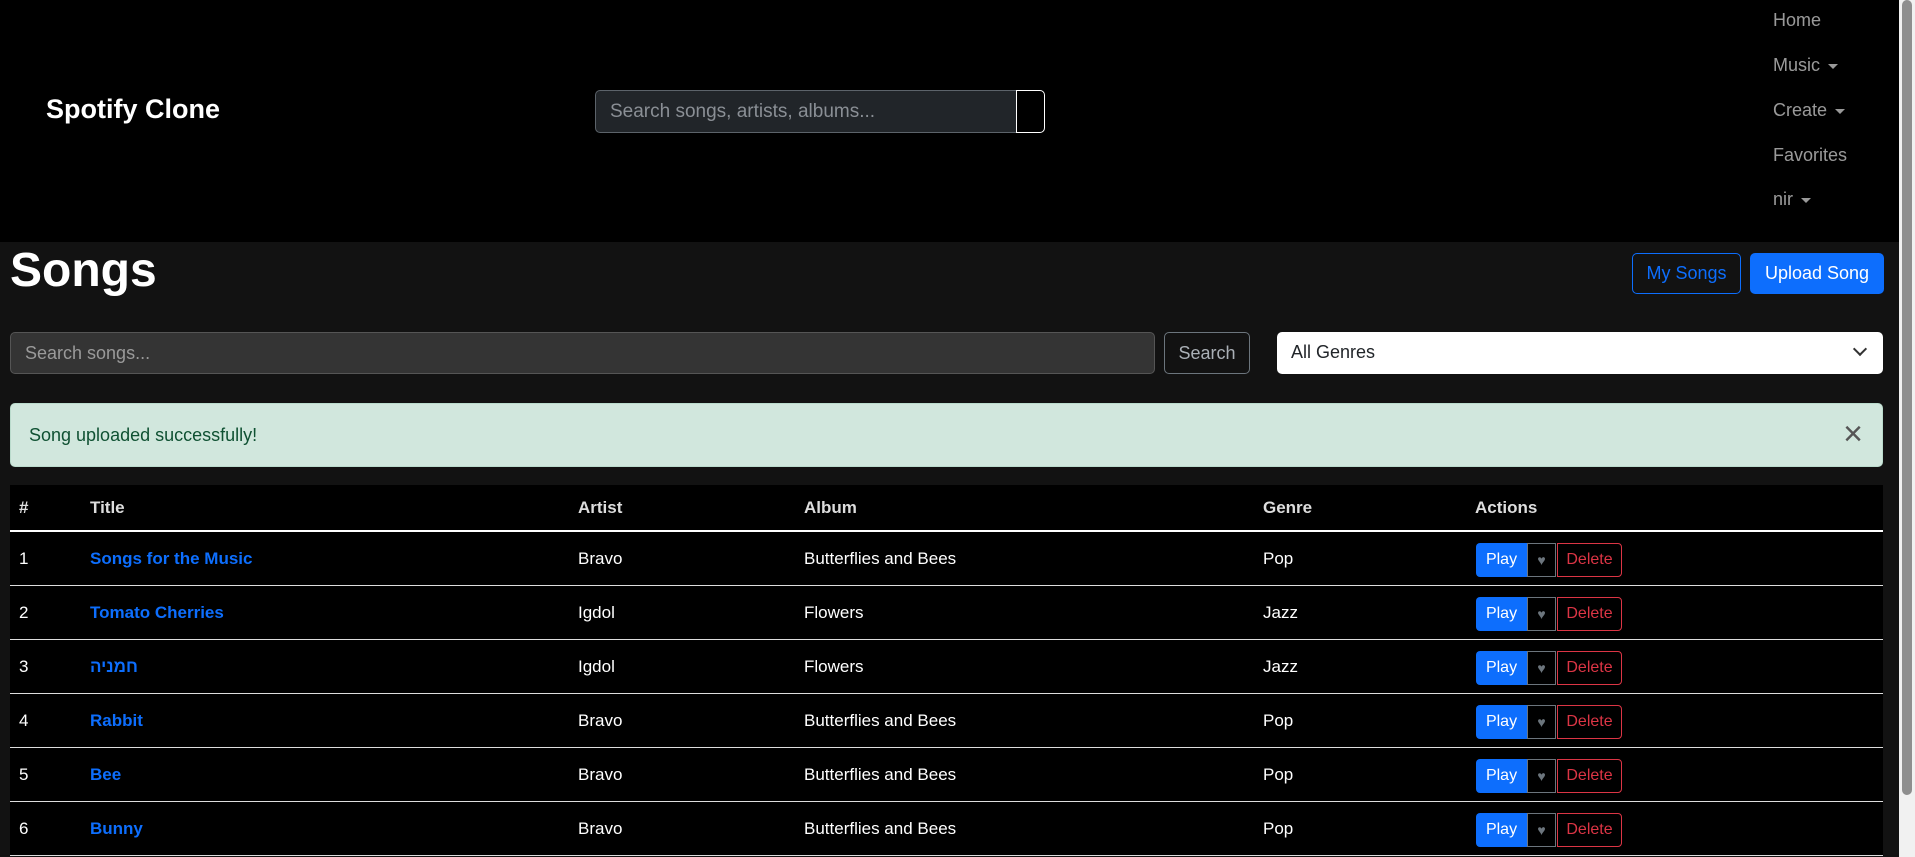 This screenshot has height=857, width=1915. I want to click on genre-select: All Genres, so click(1580, 353).